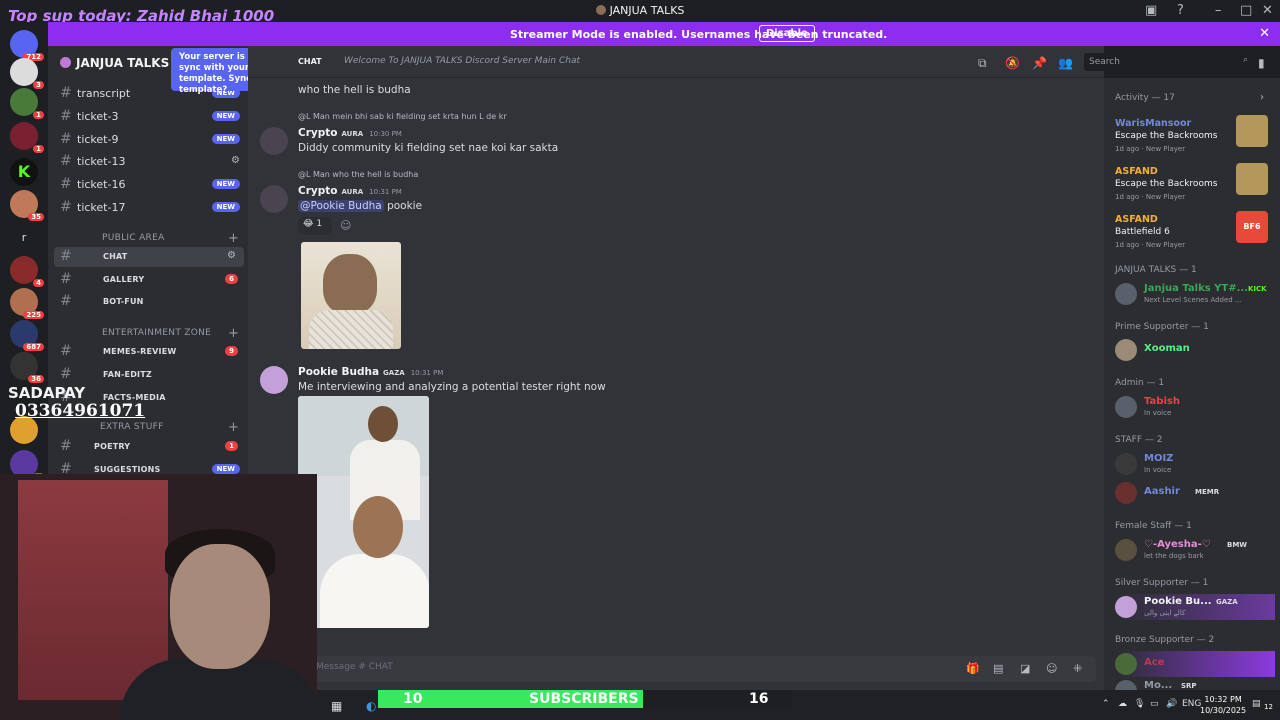 This screenshot has width=1280, height=720. What do you see at coordinates (1223, 705) in the screenshot?
I see `system-clock: 10:32 PM 10/30/2025` at bounding box center [1223, 705].